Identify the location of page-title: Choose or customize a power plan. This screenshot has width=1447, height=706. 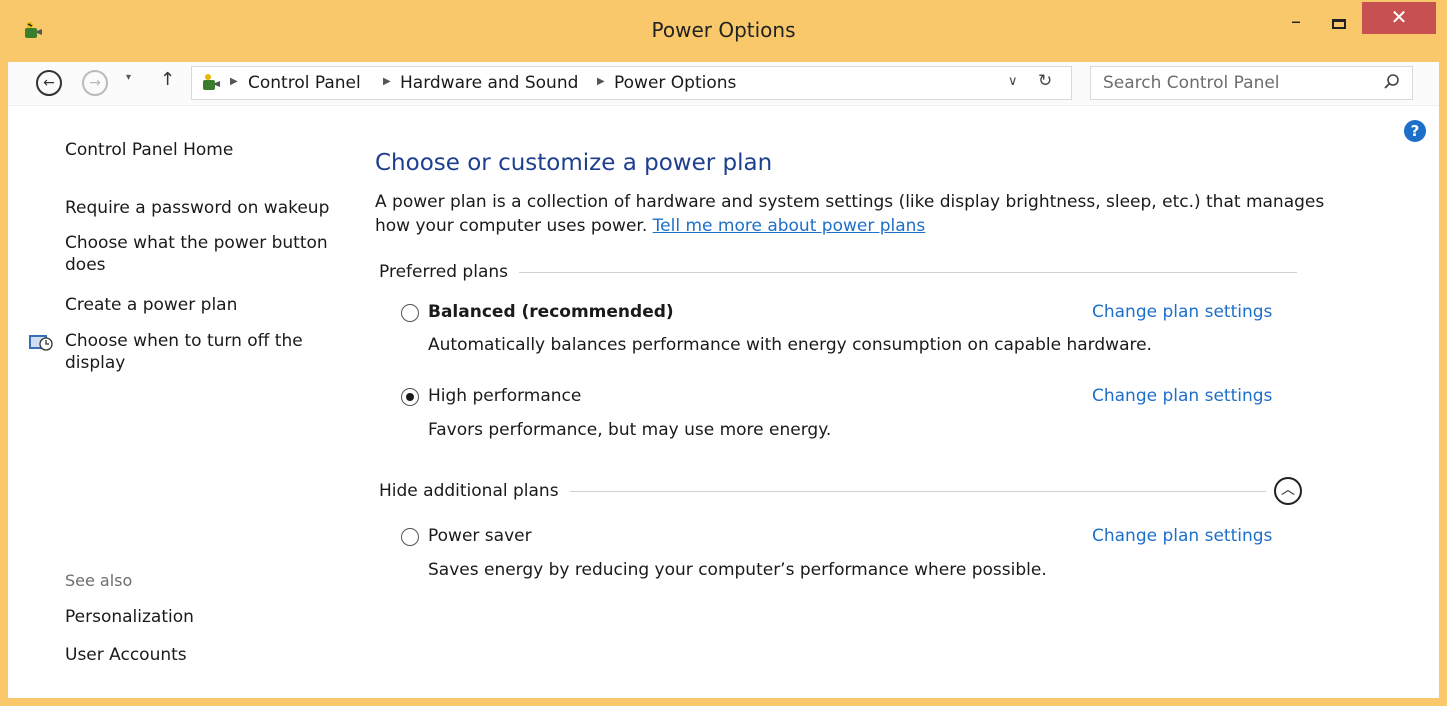
(574, 163).